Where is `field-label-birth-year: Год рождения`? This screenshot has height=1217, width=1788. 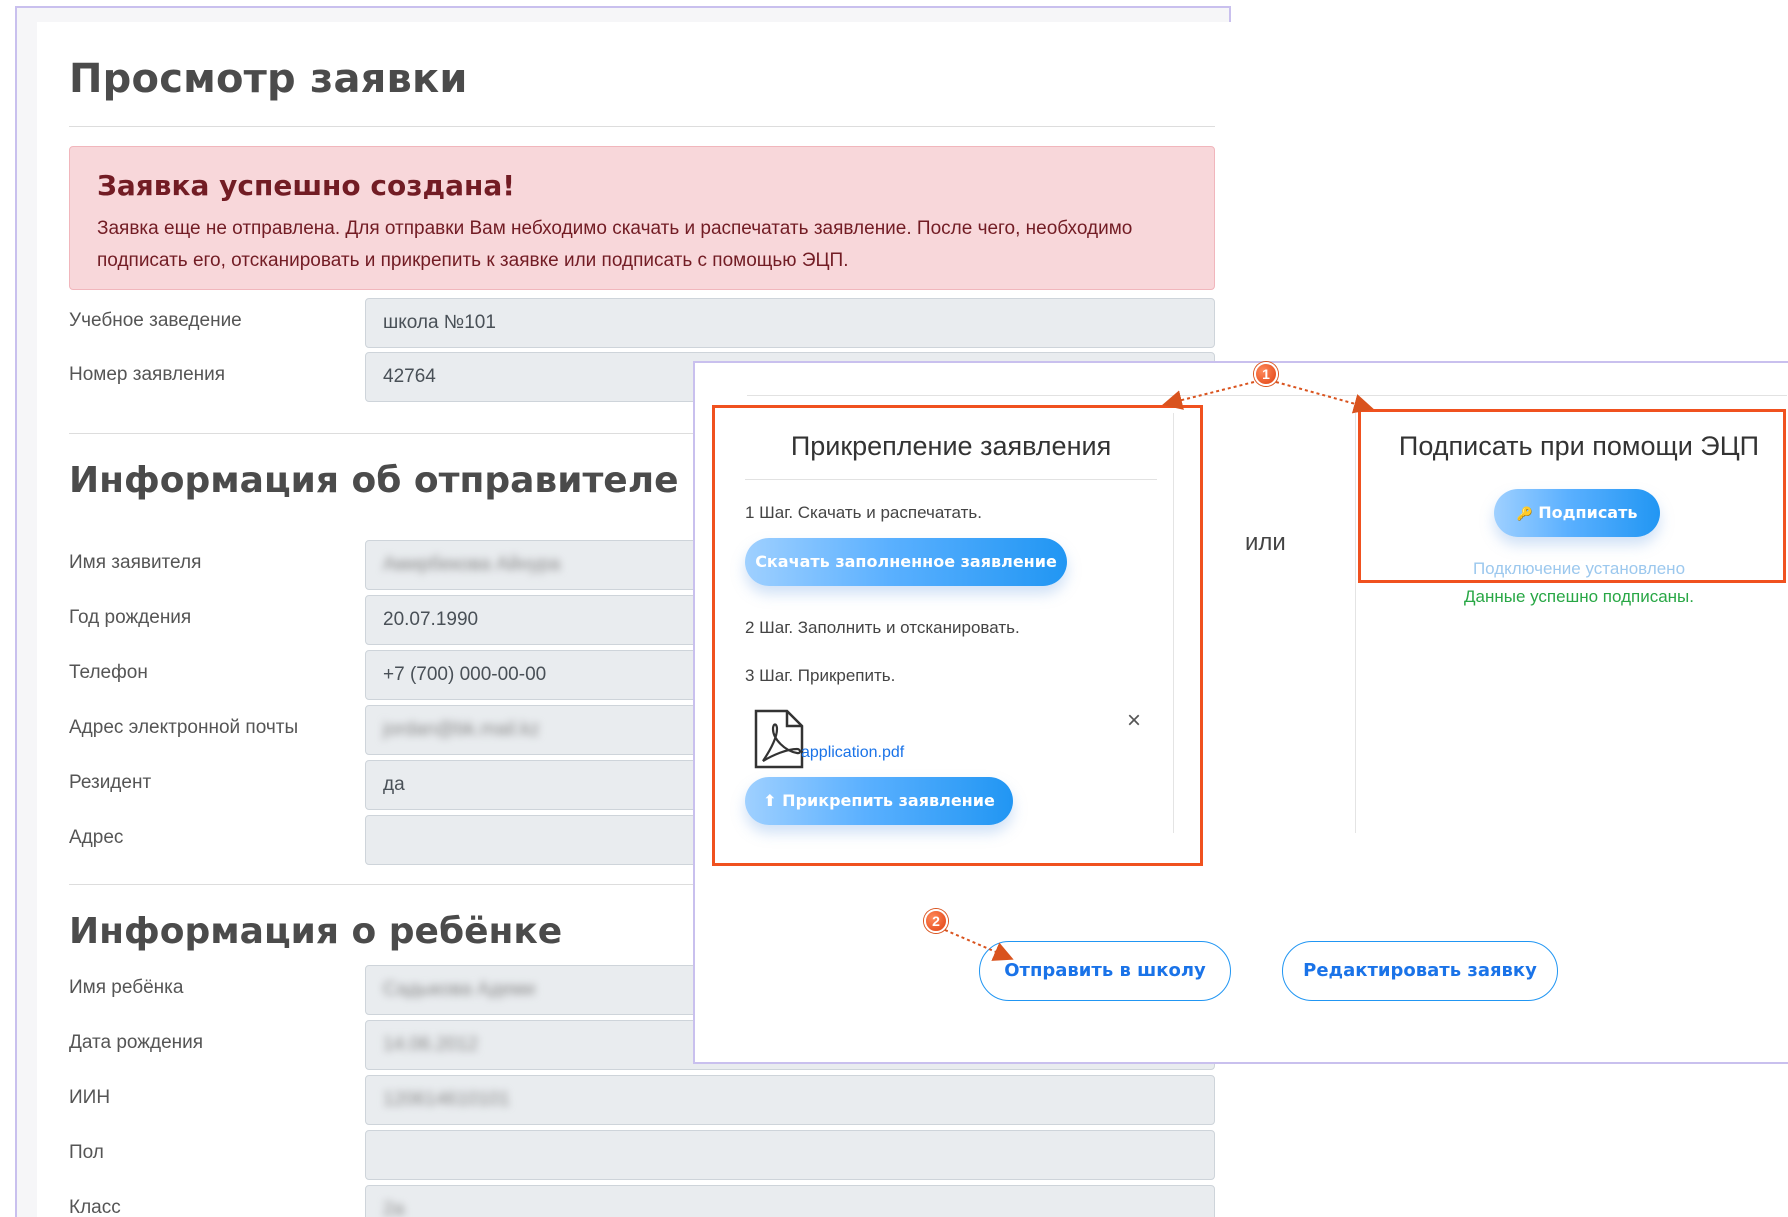 field-label-birth-year: Год рождения is located at coordinates (130, 617).